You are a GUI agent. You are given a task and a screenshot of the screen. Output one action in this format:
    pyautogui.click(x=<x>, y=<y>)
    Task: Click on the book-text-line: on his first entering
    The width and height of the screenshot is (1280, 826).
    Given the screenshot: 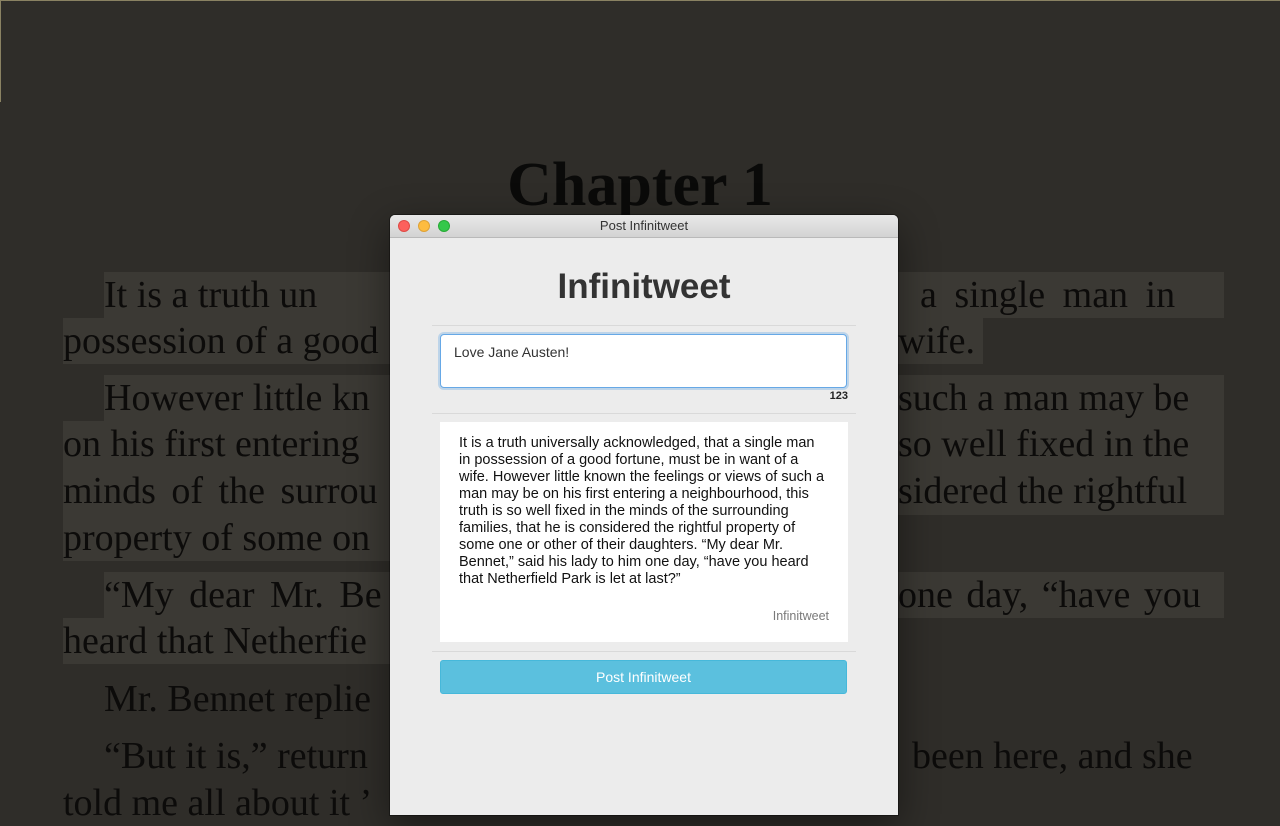 What is the action you would take?
    pyautogui.click(x=211, y=444)
    